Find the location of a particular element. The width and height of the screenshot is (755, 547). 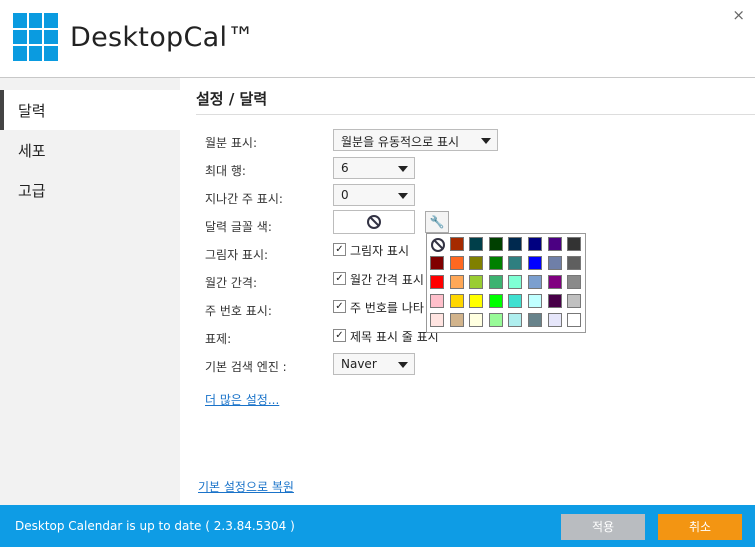

max-rows-value: 6 is located at coordinates (345, 168).